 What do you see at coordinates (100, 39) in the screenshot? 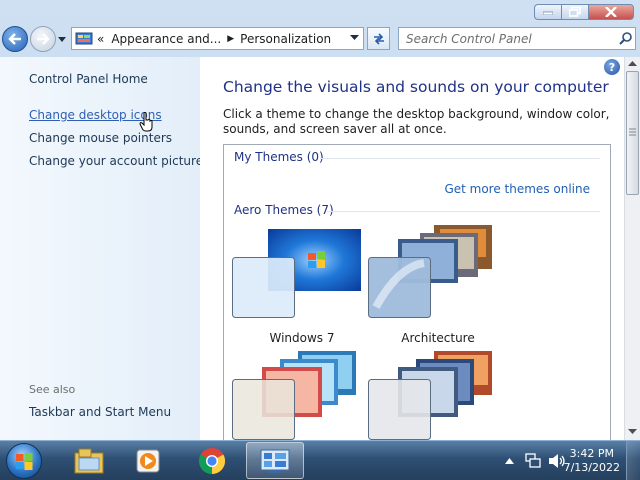
I see `breadcrumb-overflow: «` at bounding box center [100, 39].